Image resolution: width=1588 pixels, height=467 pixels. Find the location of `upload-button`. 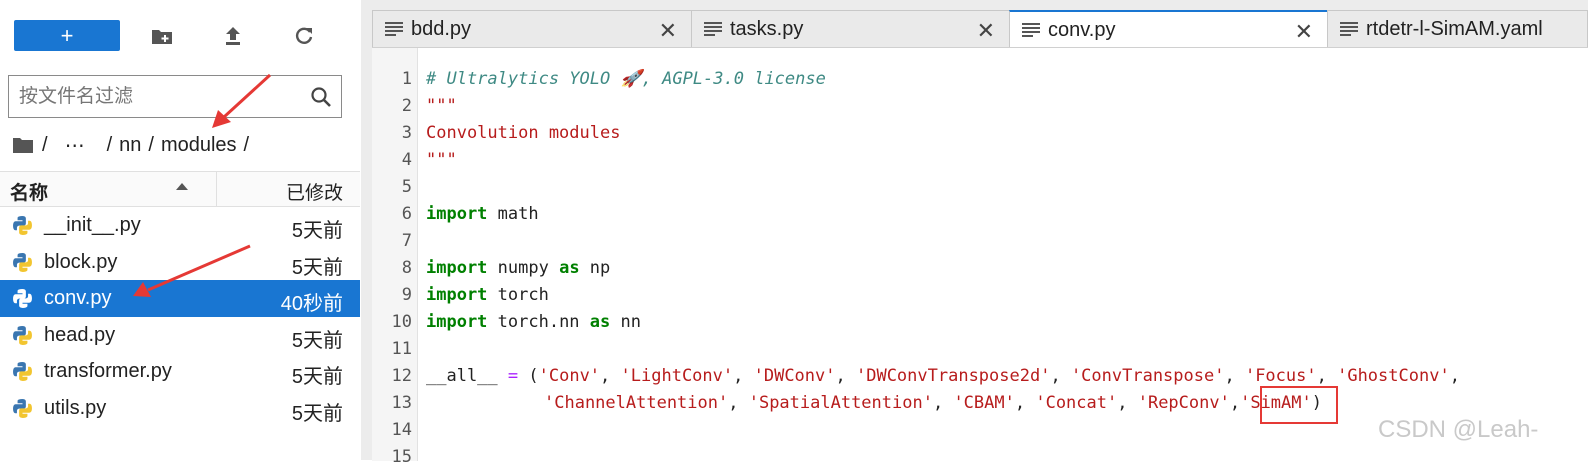

upload-button is located at coordinates (233, 35).